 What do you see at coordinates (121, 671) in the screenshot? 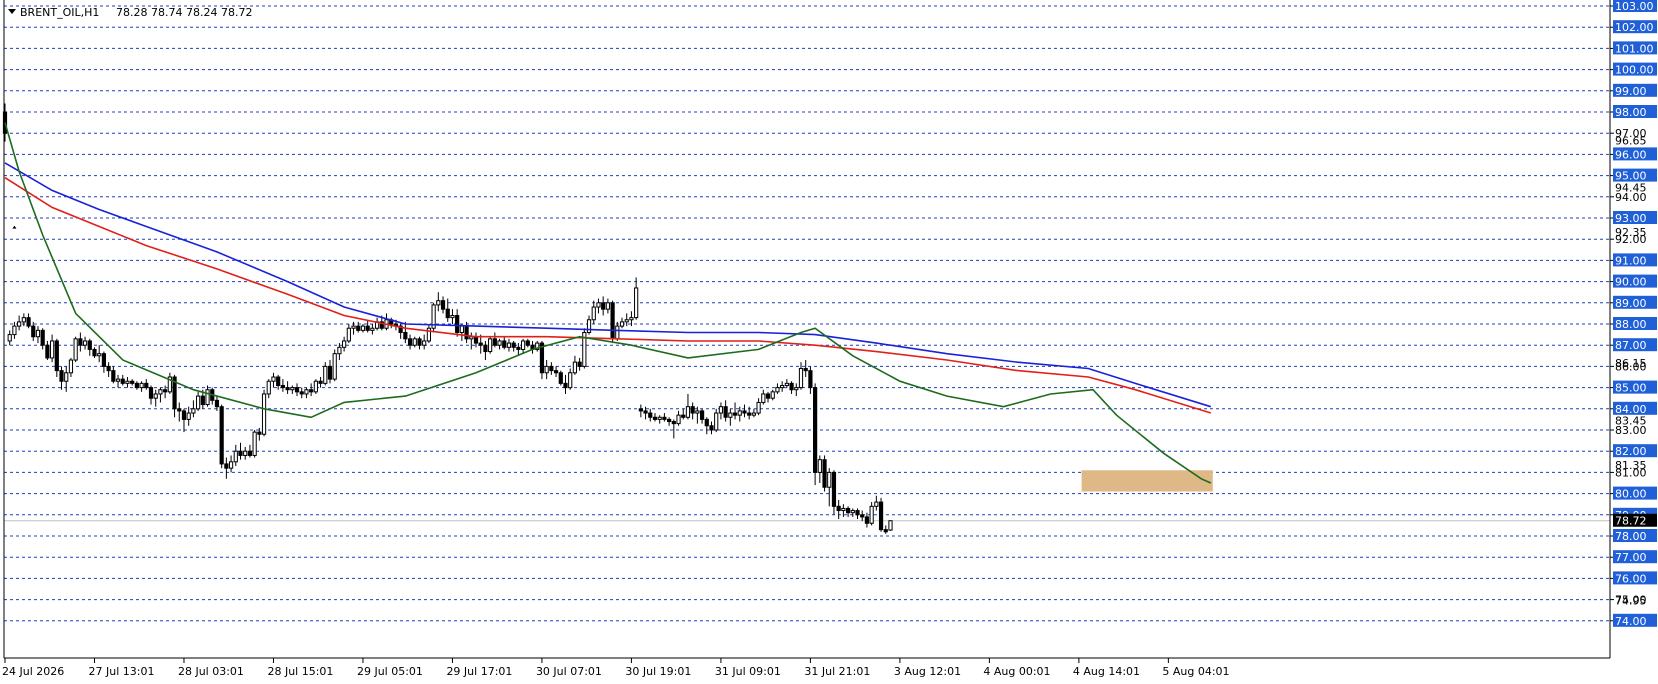
I see `x-tick-label: 27 Jul 13:01` at bounding box center [121, 671].